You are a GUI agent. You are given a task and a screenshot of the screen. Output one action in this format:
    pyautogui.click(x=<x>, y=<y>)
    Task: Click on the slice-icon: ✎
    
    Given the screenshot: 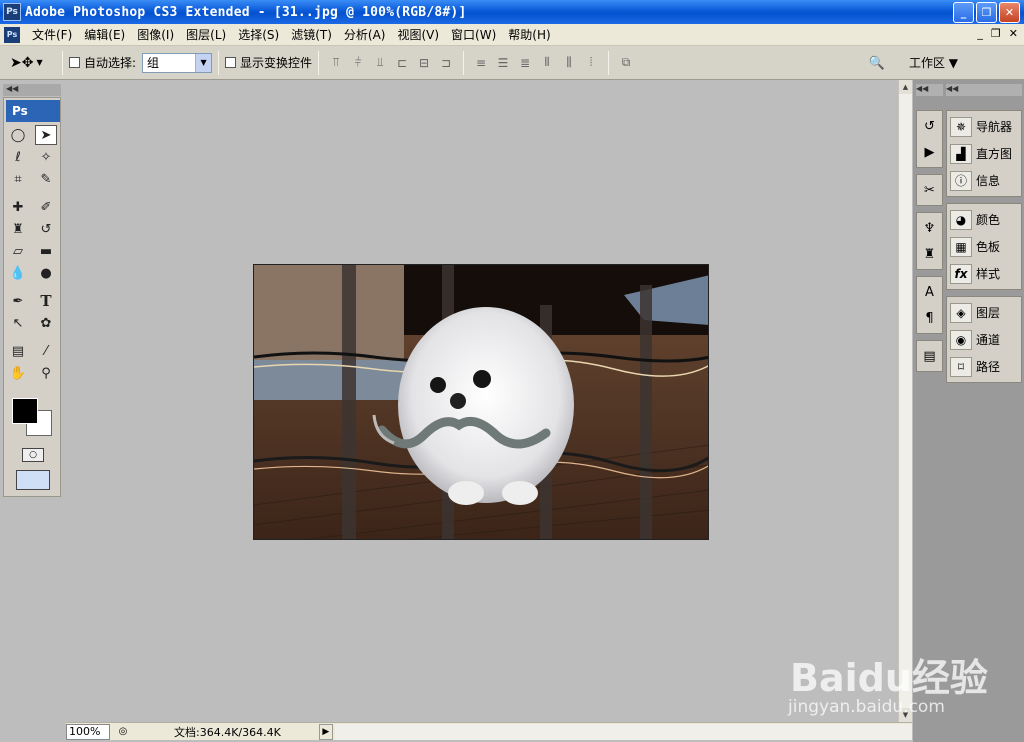 What is the action you would take?
    pyautogui.click(x=46, y=179)
    